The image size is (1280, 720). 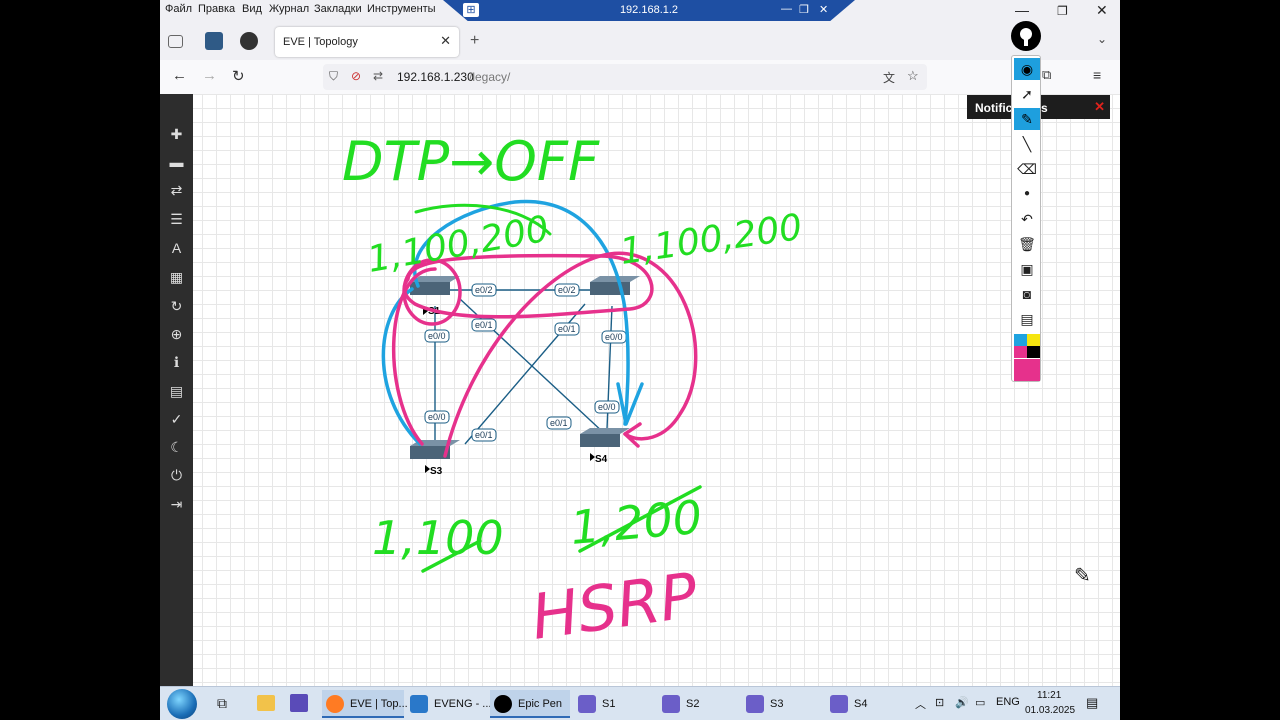 I want to click on window-restore-icon: ❐, so click(x=1062, y=11).